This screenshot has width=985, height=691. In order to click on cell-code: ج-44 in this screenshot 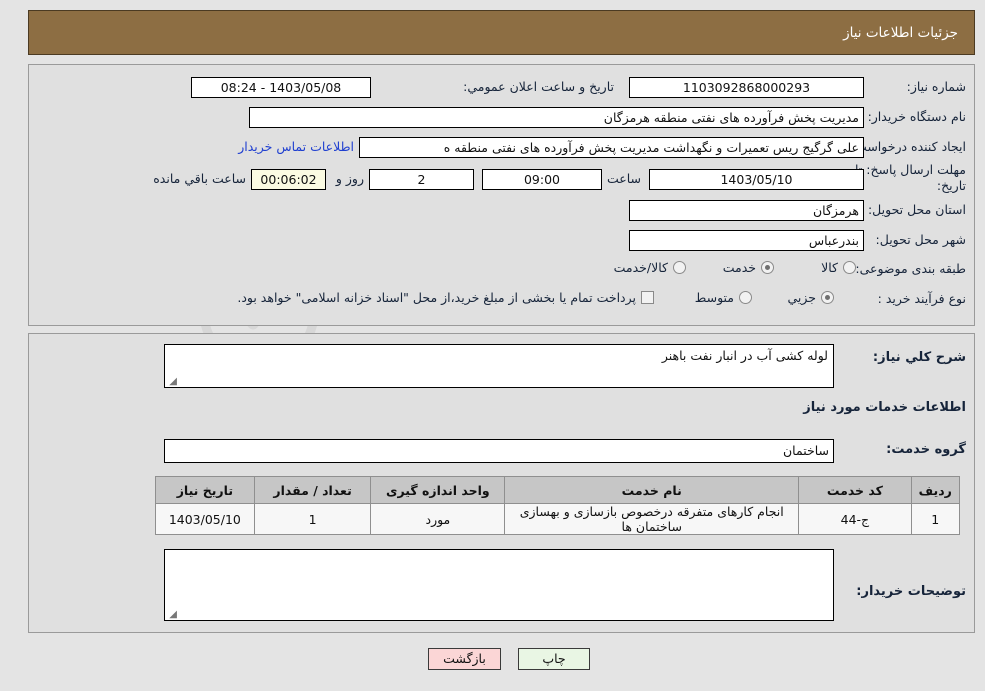, I will do `click(855, 519)`.